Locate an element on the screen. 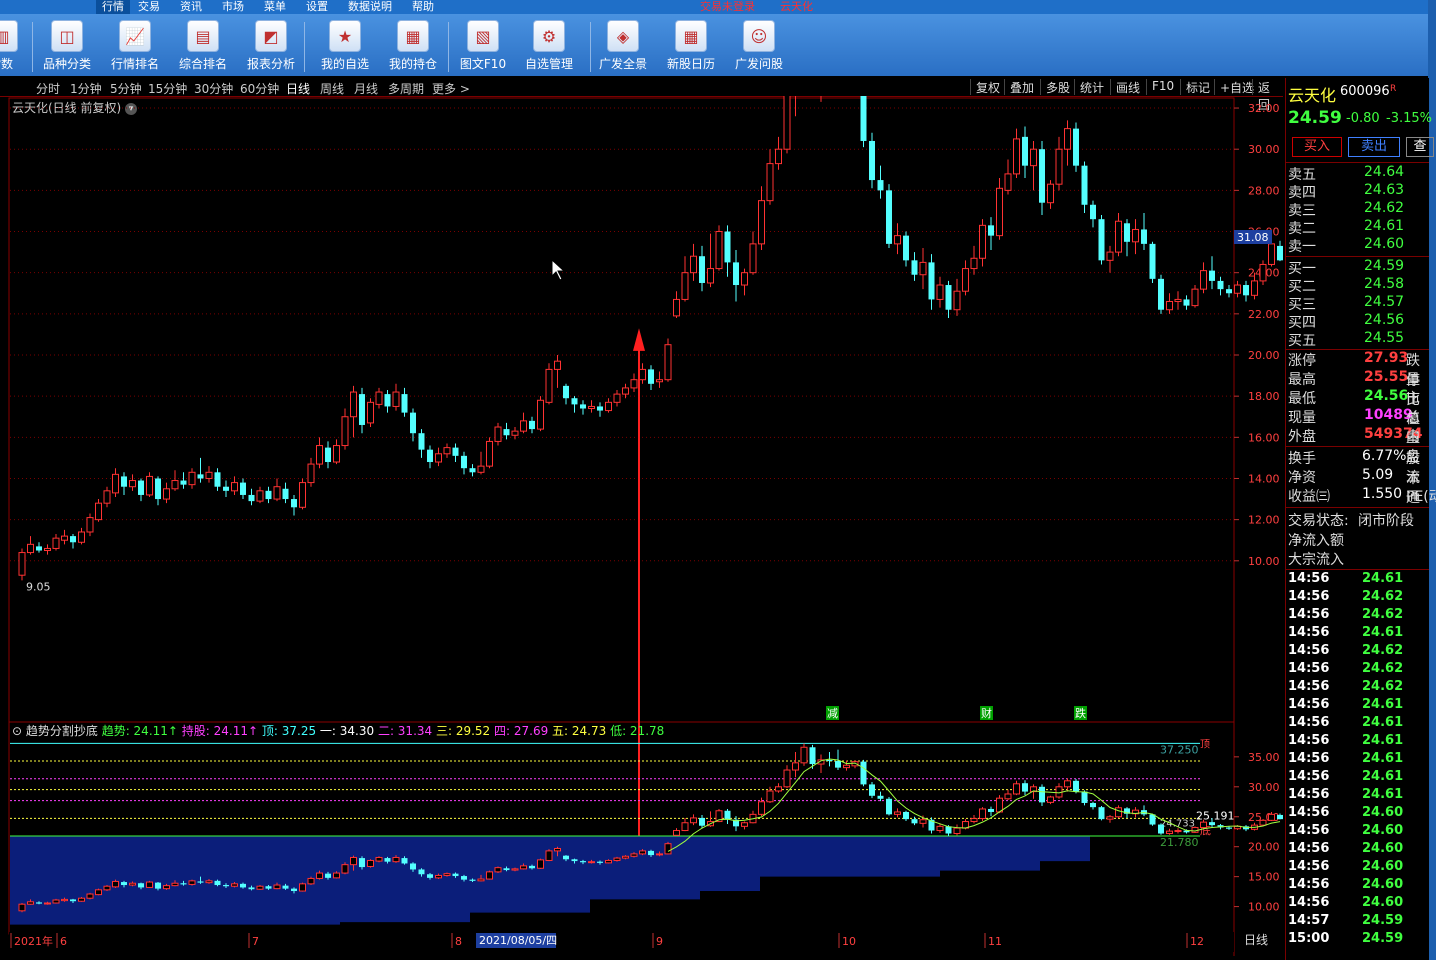 The image size is (1436, 960). chart-tool-button: 叠加 is located at coordinates (1021, 87).